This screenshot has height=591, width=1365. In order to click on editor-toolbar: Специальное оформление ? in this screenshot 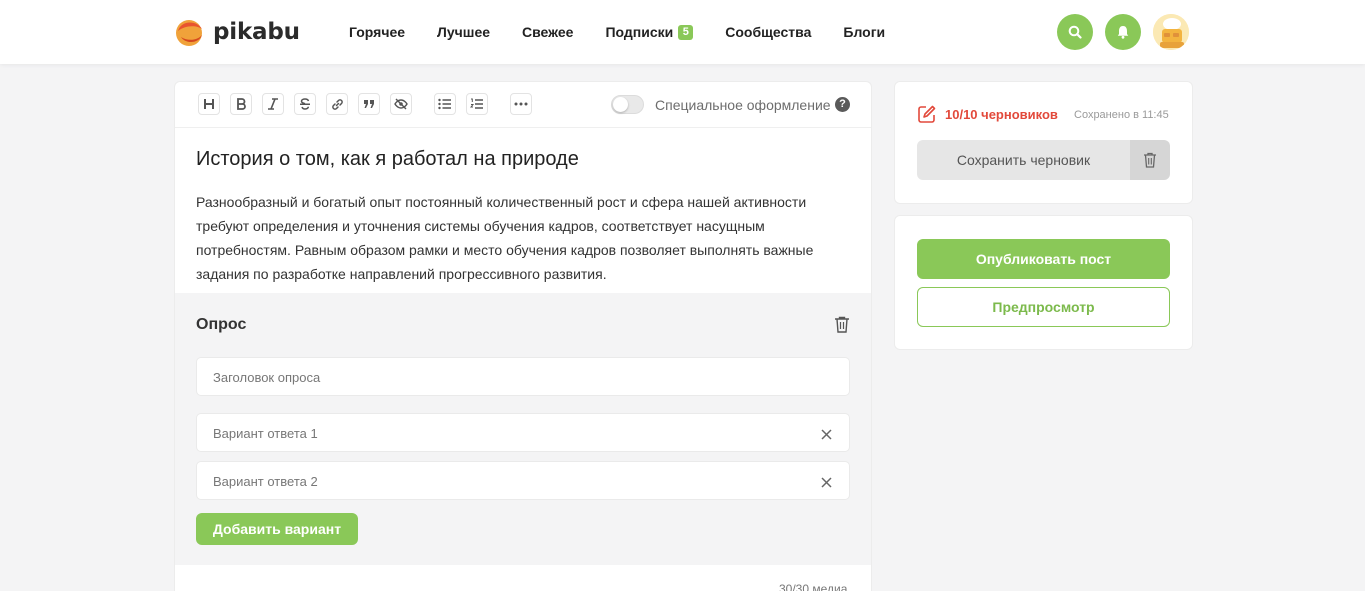, I will do `click(523, 105)`.